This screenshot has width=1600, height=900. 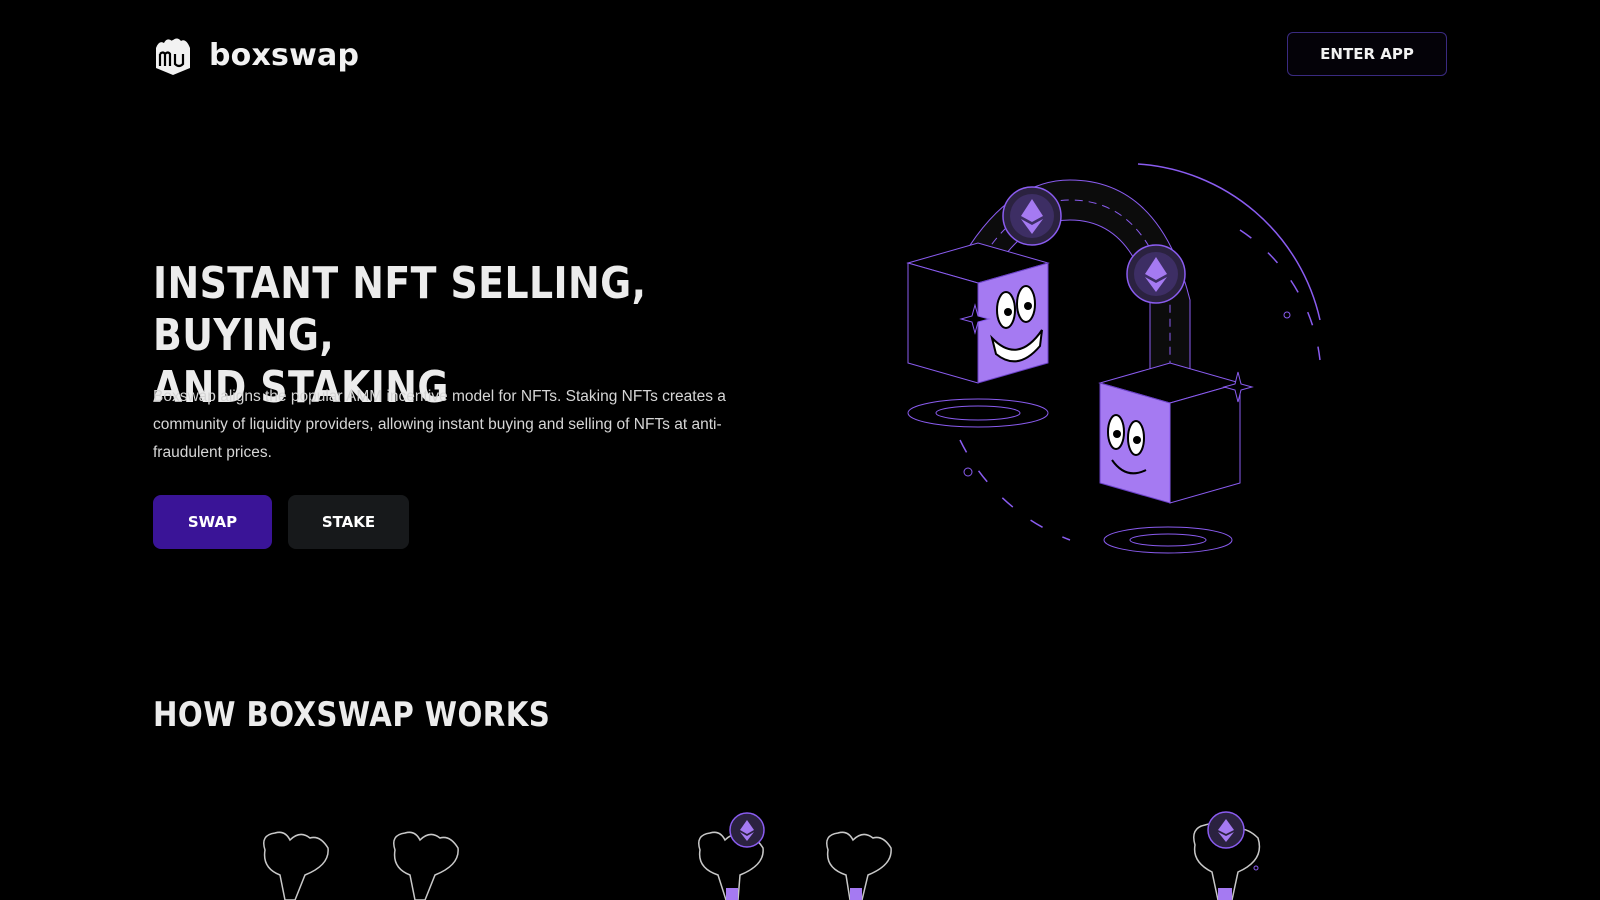 I want to click on how-it-works-title: HOW BOXSWAP WORKS, so click(x=352, y=715).